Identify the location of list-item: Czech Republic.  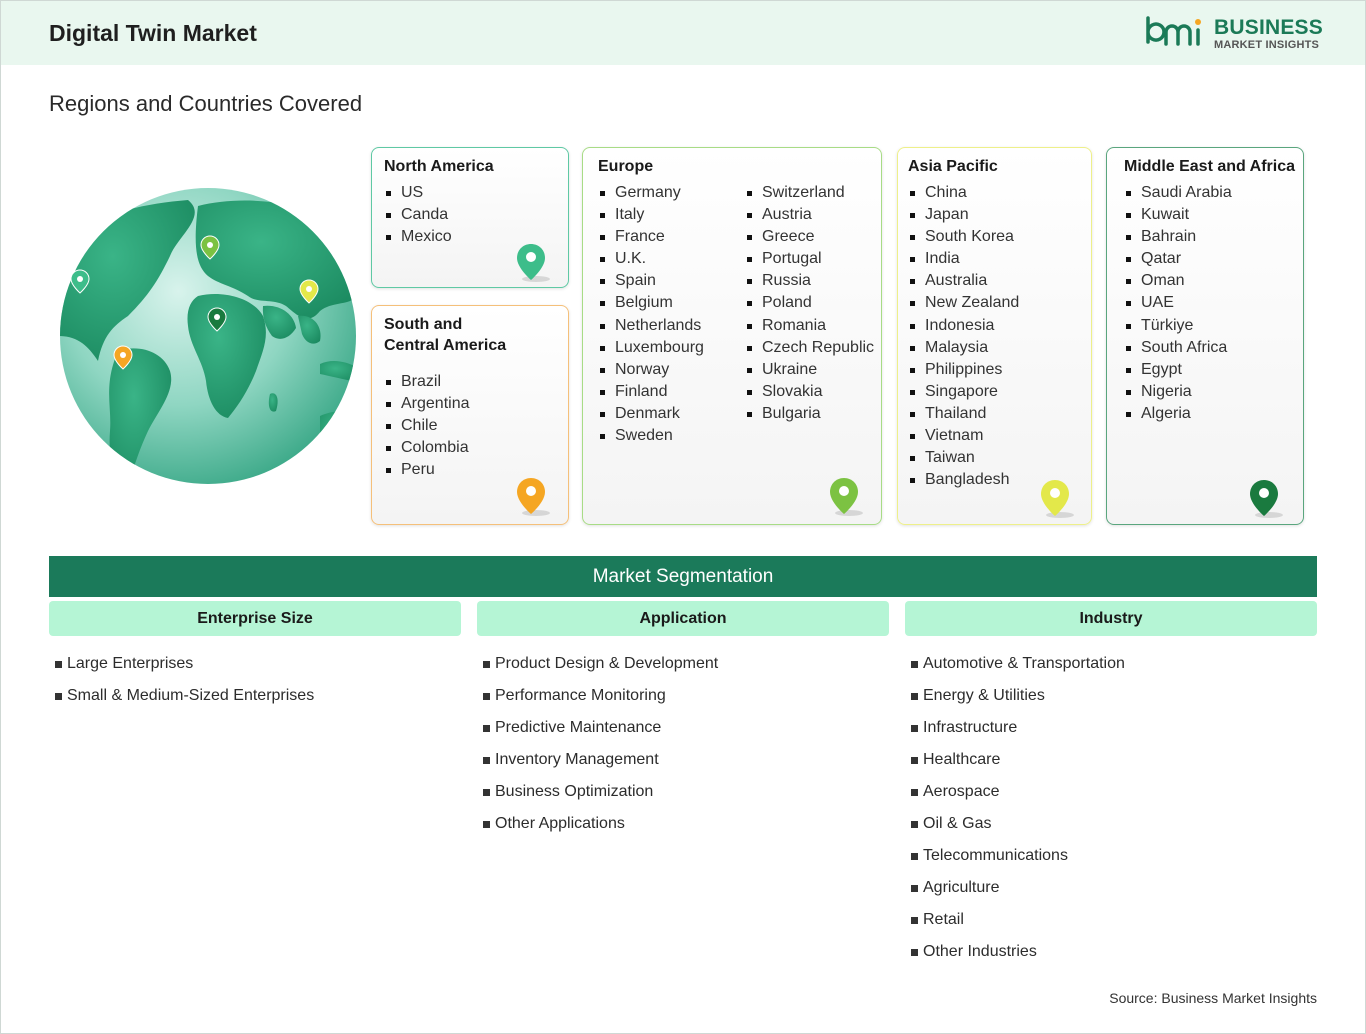
(809, 348).